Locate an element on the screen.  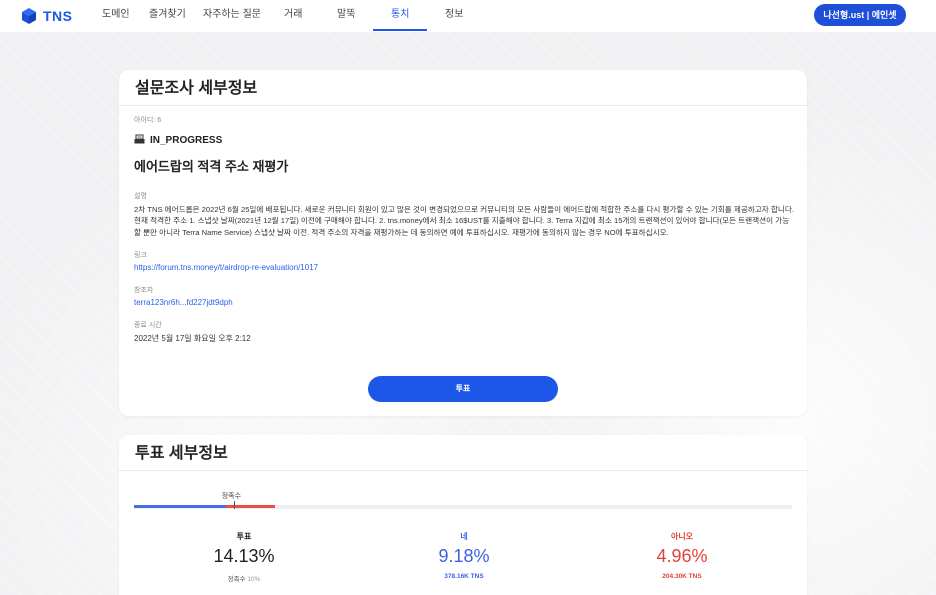
logo-text: TNS is located at coordinates (58, 16).